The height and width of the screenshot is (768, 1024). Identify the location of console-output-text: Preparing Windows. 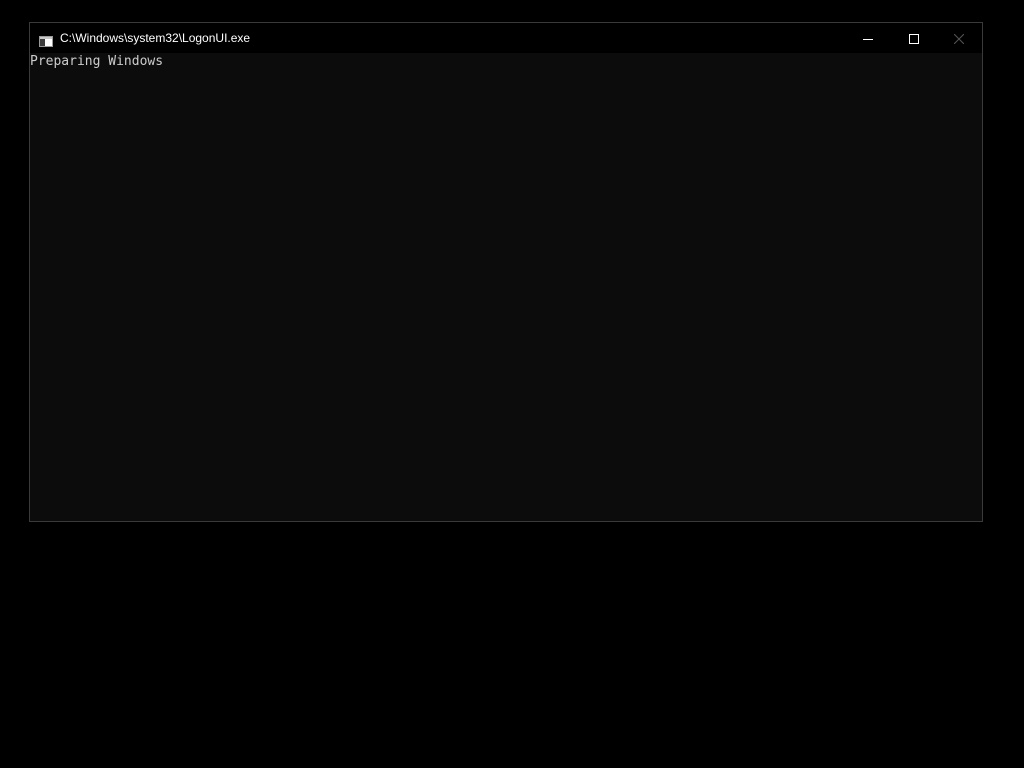
(97, 61).